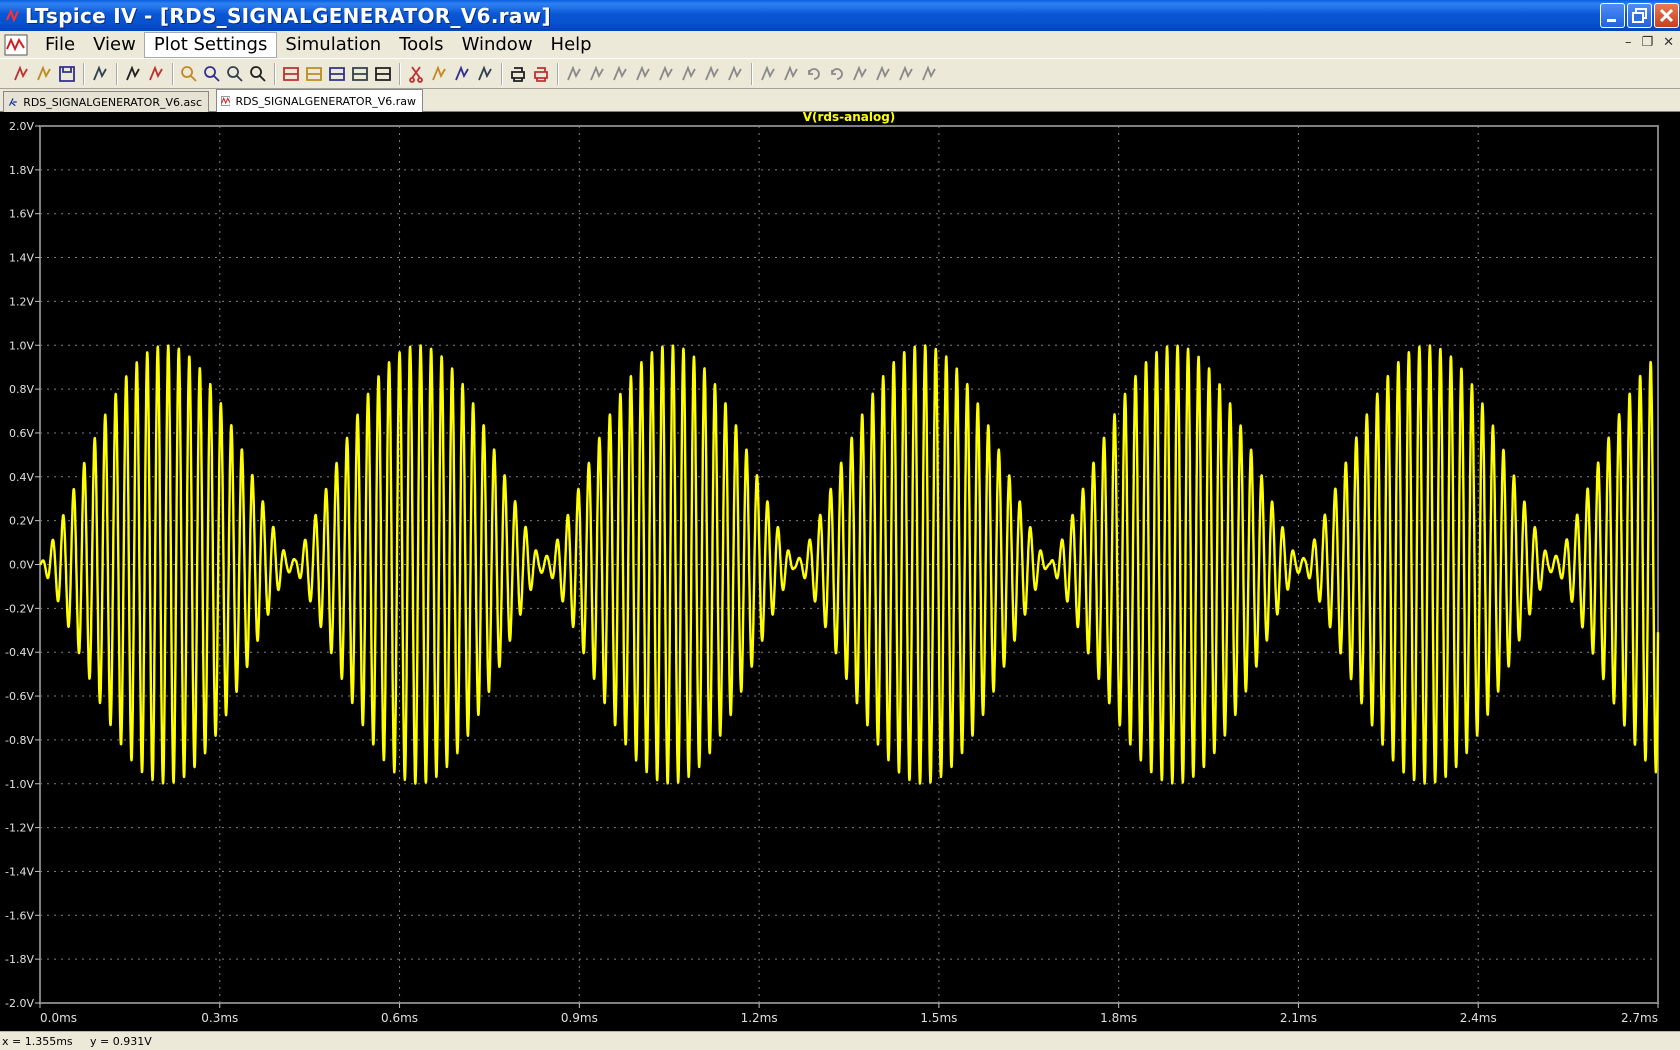 This screenshot has width=1680, height=1050. Describe the element at coordinates (571, 45) in the screenshot. I see `menu-help: Help` at that location.